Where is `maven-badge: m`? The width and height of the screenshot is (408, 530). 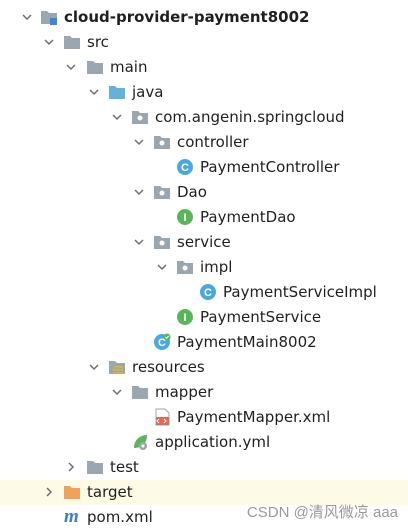 maven-badge: m is located at coordinates (71, 516).